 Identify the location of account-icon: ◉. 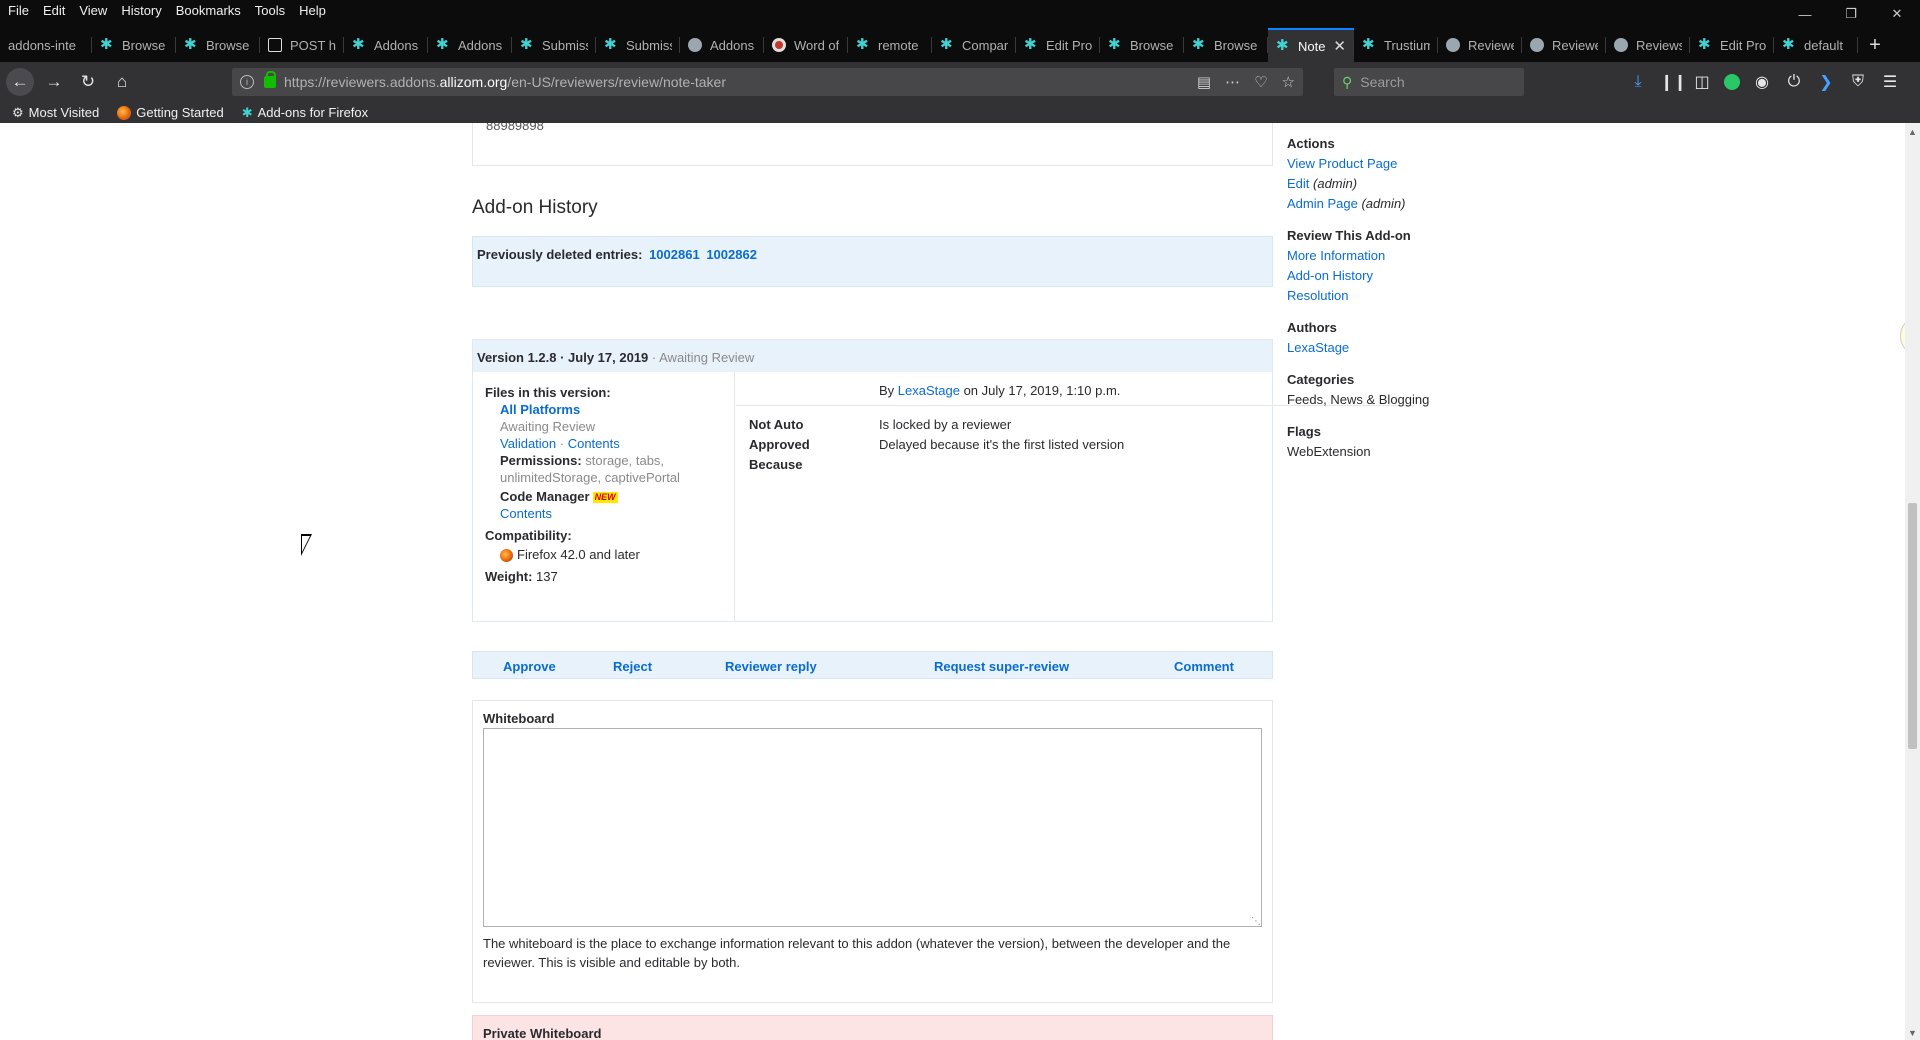
(1762, 82).